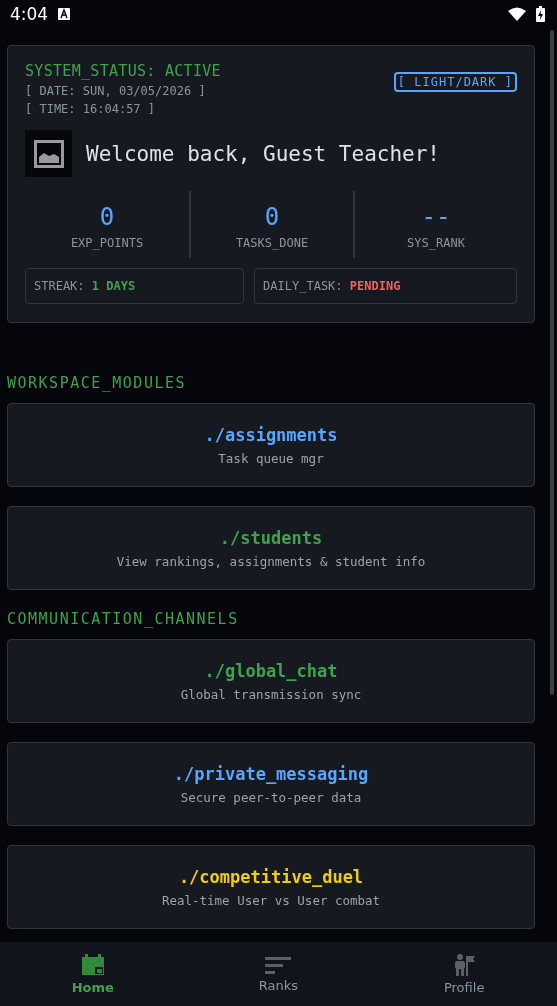 The height and width of the screenshot is (1006, 557). What do you see at coordinates (271, 797) in the screenshot?
I see `module-description: Secure peer-to-peer data` at bounding box center [271, 797].